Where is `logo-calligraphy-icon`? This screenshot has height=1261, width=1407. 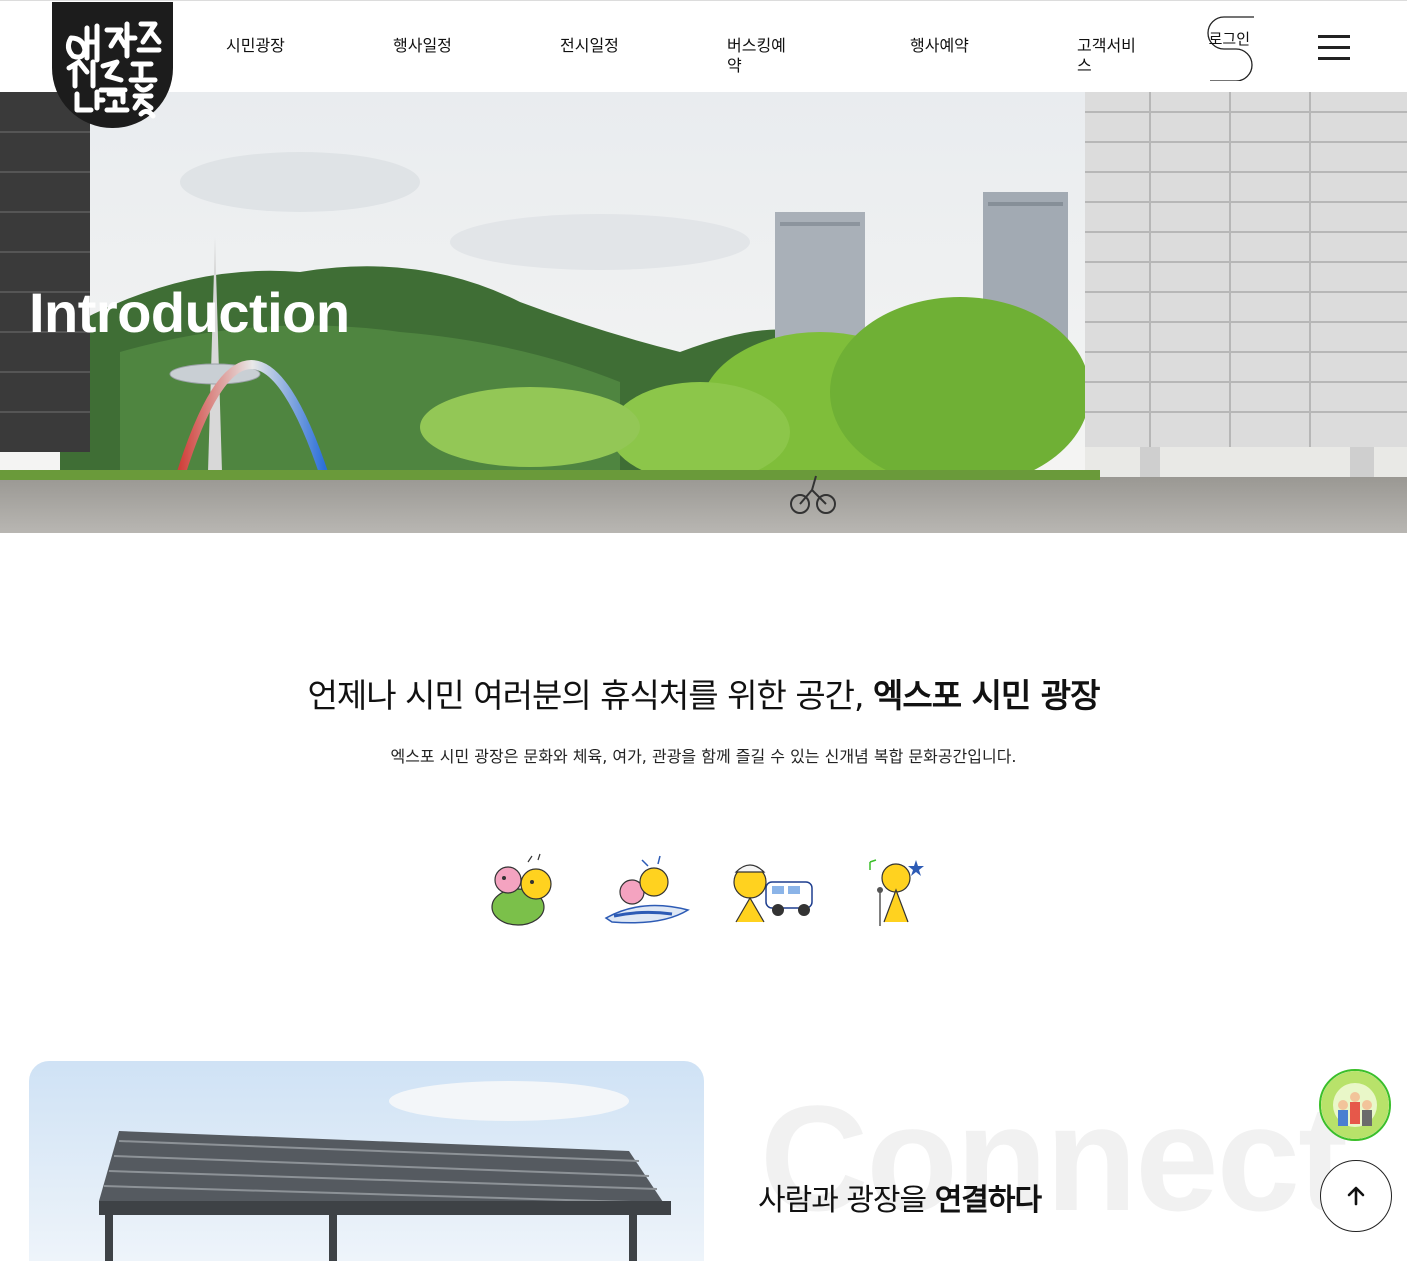
logo-calligraphy-icon is located at coordinates (113, 70).